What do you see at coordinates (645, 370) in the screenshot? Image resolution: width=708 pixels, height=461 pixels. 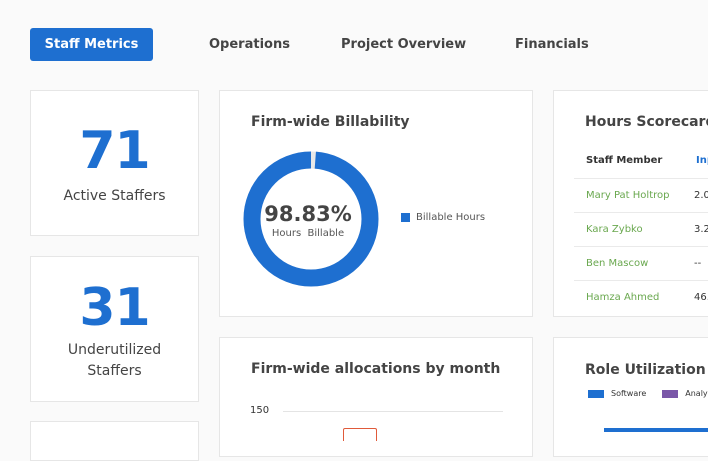 I see `role-util-title: Role Utilization` at bounding box center [645, 370].